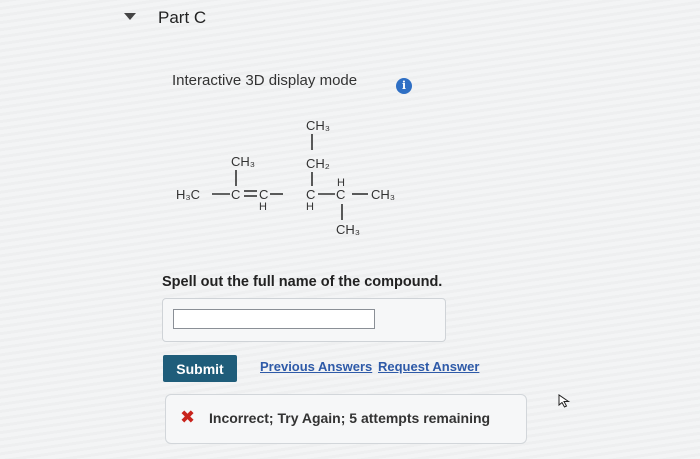 The width and height of the screenshot is (700, 459). I want to click on atom-c3-hydrogen: H, so click(310, 207).